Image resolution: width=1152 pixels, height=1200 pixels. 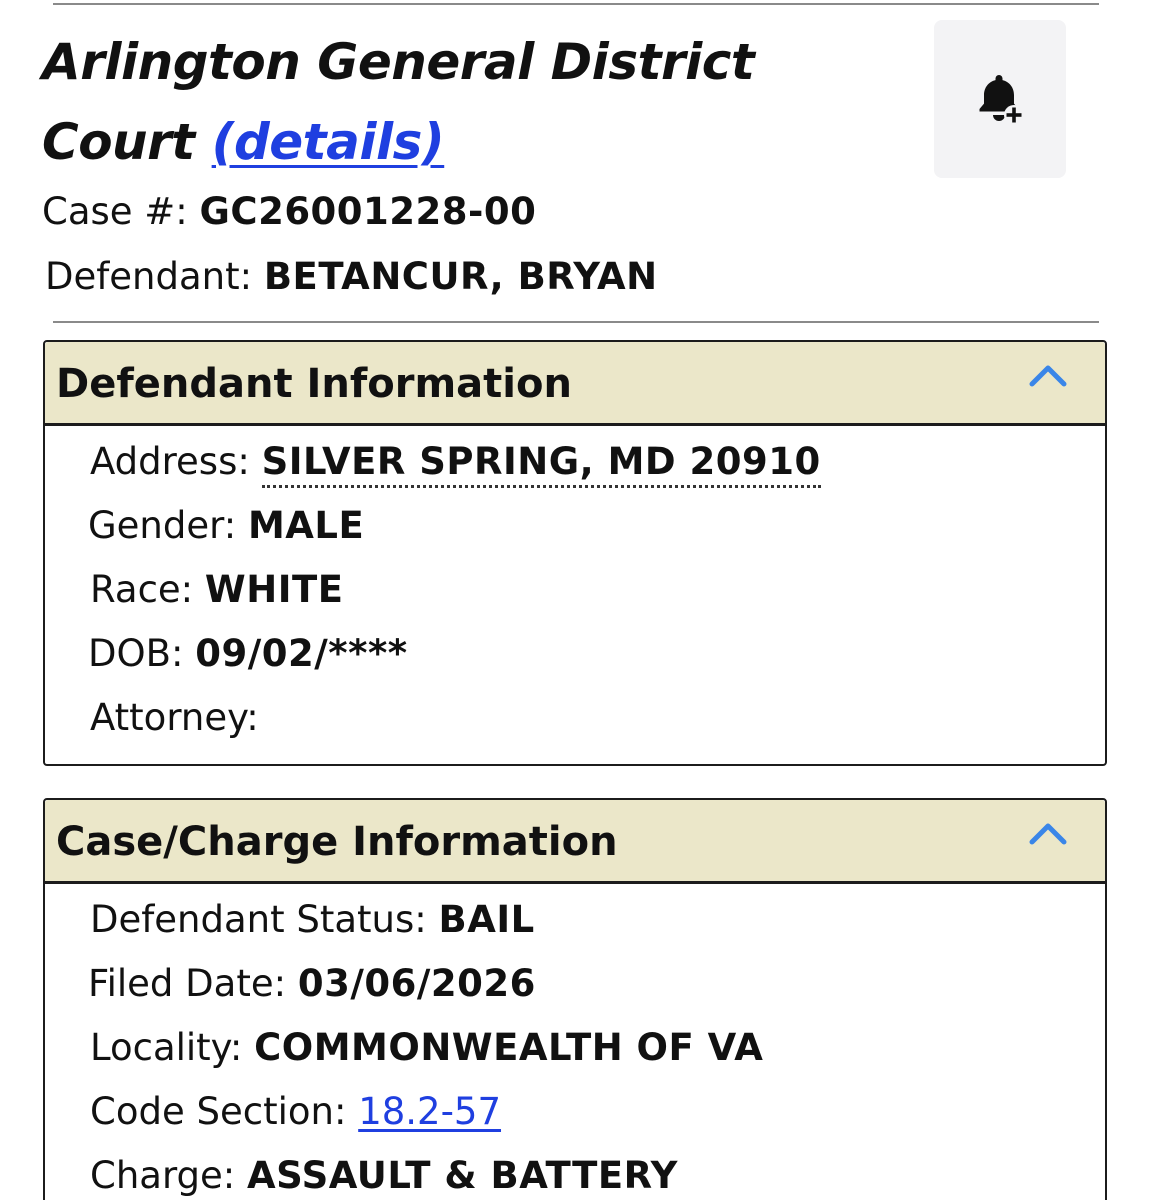 I want to click on header-divider, so click(x=576, y=322).